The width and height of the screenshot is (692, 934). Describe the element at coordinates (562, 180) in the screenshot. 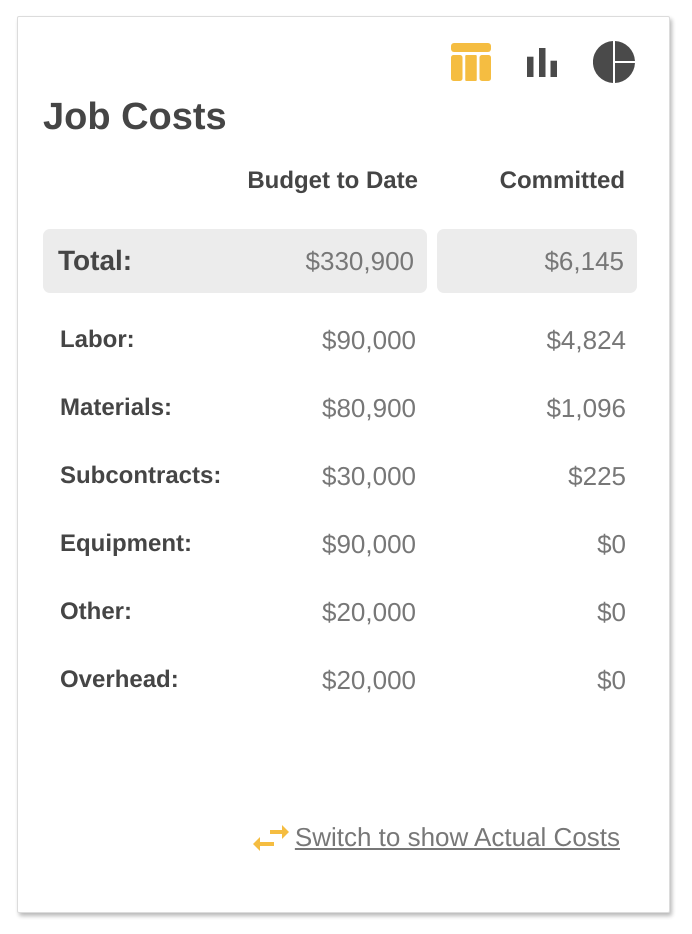

I see `column-header: Committed` at that location.